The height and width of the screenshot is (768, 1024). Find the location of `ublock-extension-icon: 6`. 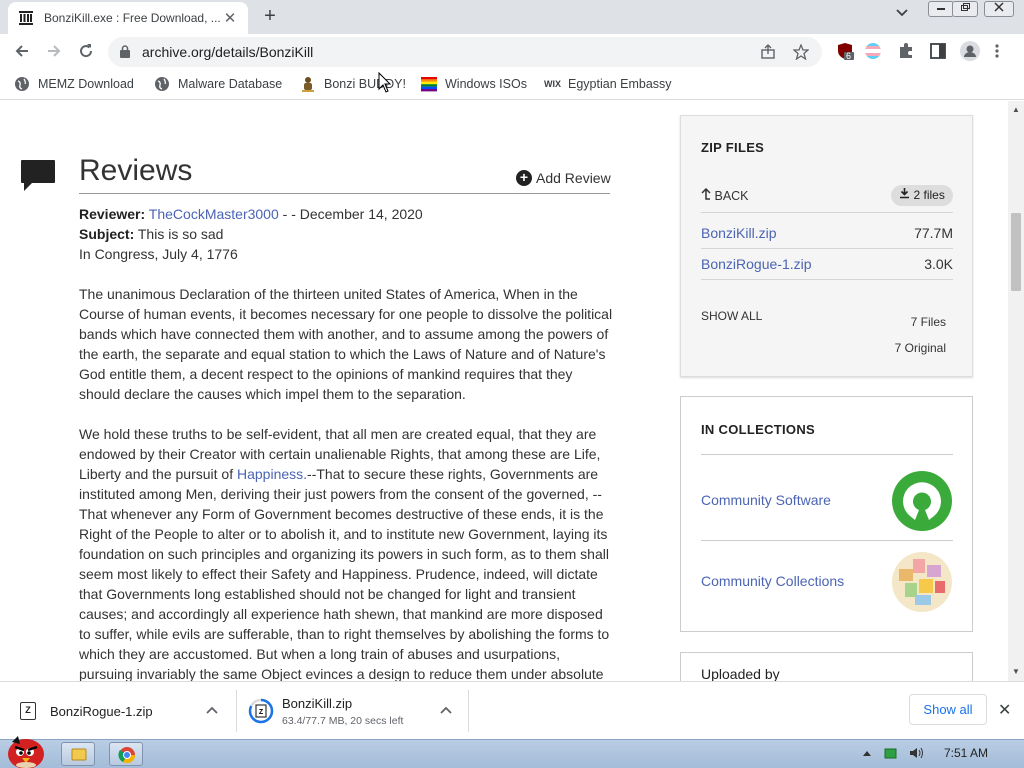

ublock-extension-icon: 6 is located at coordinates (845, 51).